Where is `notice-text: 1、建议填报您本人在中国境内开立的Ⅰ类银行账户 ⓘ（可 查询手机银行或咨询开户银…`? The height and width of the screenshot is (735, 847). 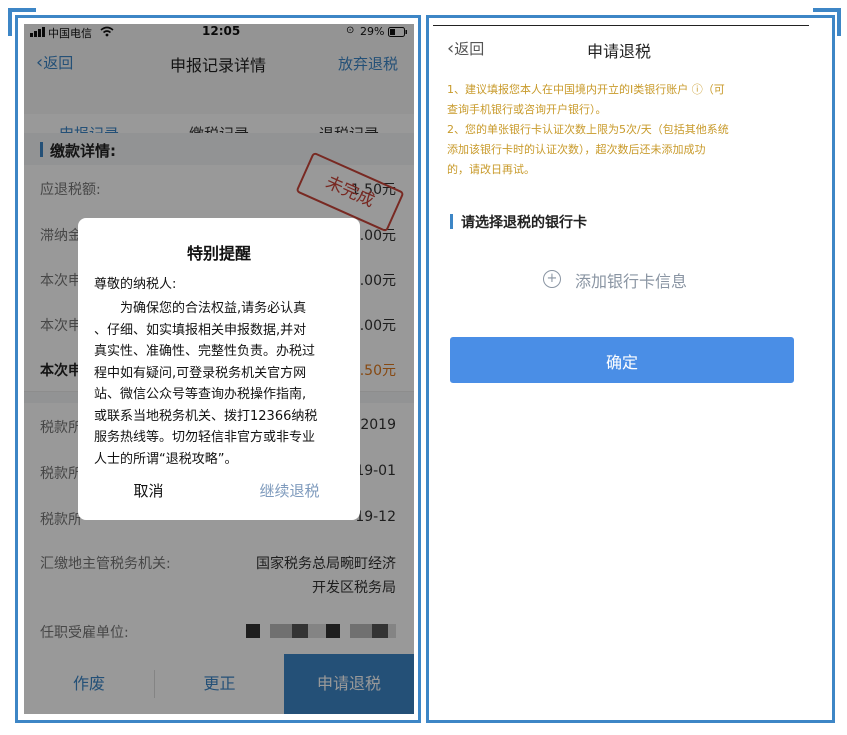 notice-text: 1、建议填报您本人在中国境内开立的Ⅰ类银行账户 ⓘ（可 查询手机银行或咨询开户银… is located at coordinates (632, 130).